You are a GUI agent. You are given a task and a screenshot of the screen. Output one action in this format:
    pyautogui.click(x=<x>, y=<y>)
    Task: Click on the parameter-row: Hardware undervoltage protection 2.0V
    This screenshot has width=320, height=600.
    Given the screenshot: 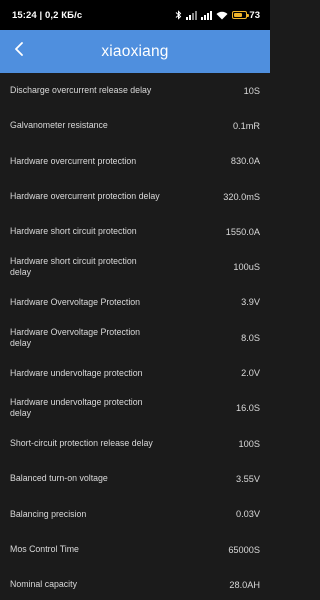 What is the action you would take?
    pyautogui.click(x=135, y=372)
    